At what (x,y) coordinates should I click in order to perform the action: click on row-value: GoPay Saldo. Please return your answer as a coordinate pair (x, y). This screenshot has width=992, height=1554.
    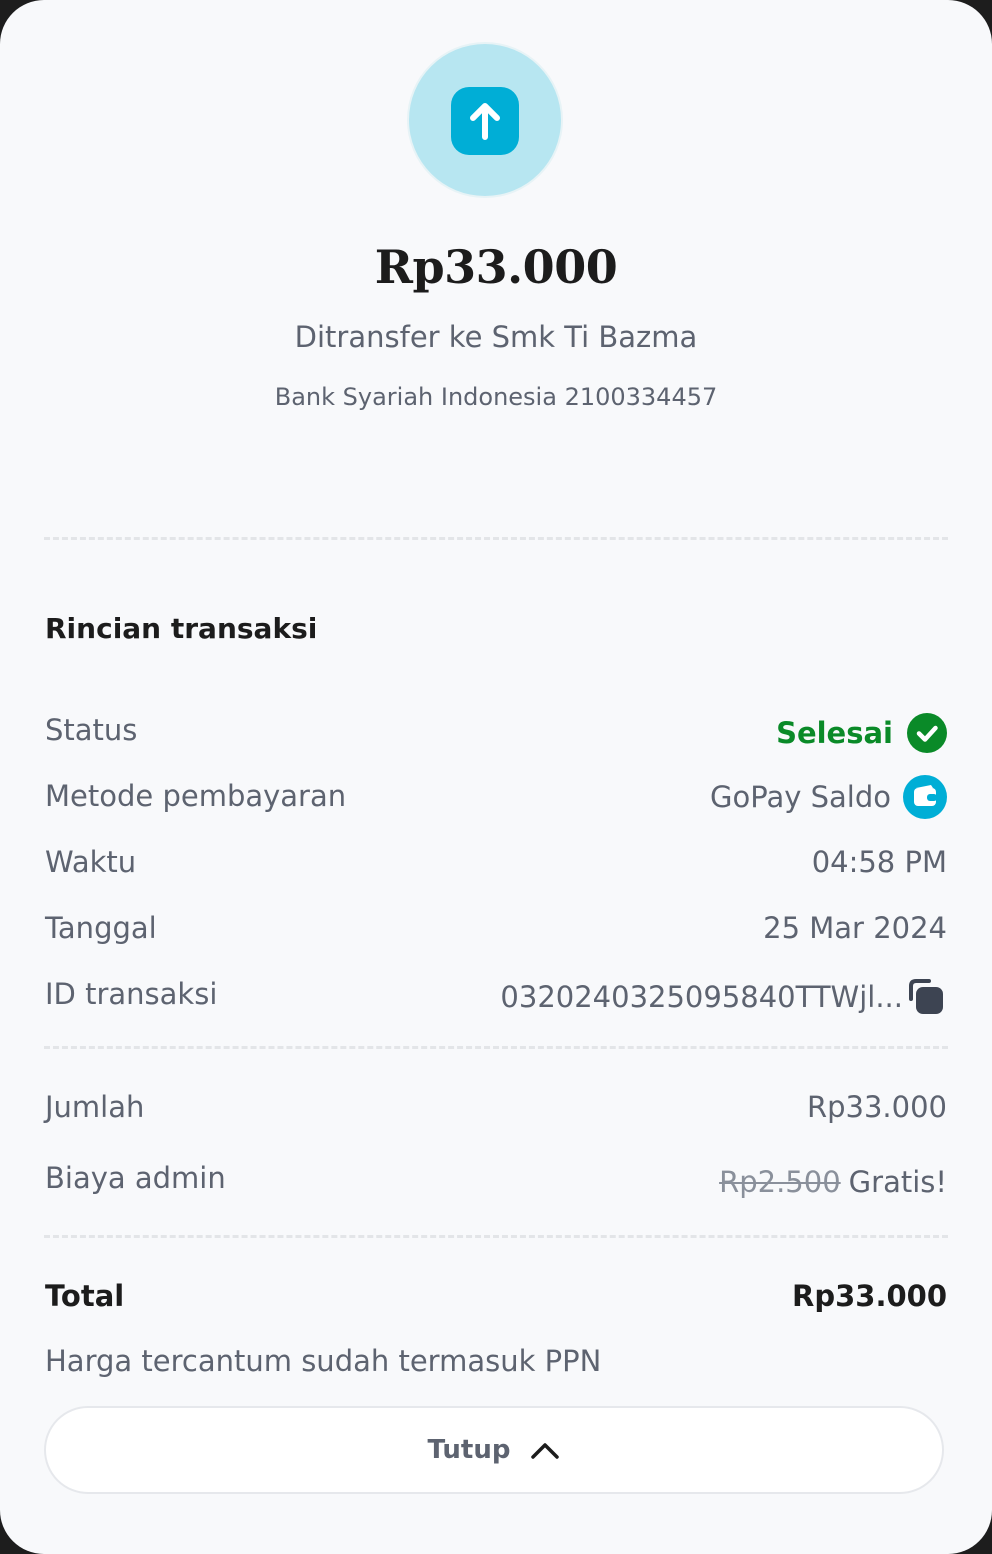
    Looking at the image, I should click on (828, 797).